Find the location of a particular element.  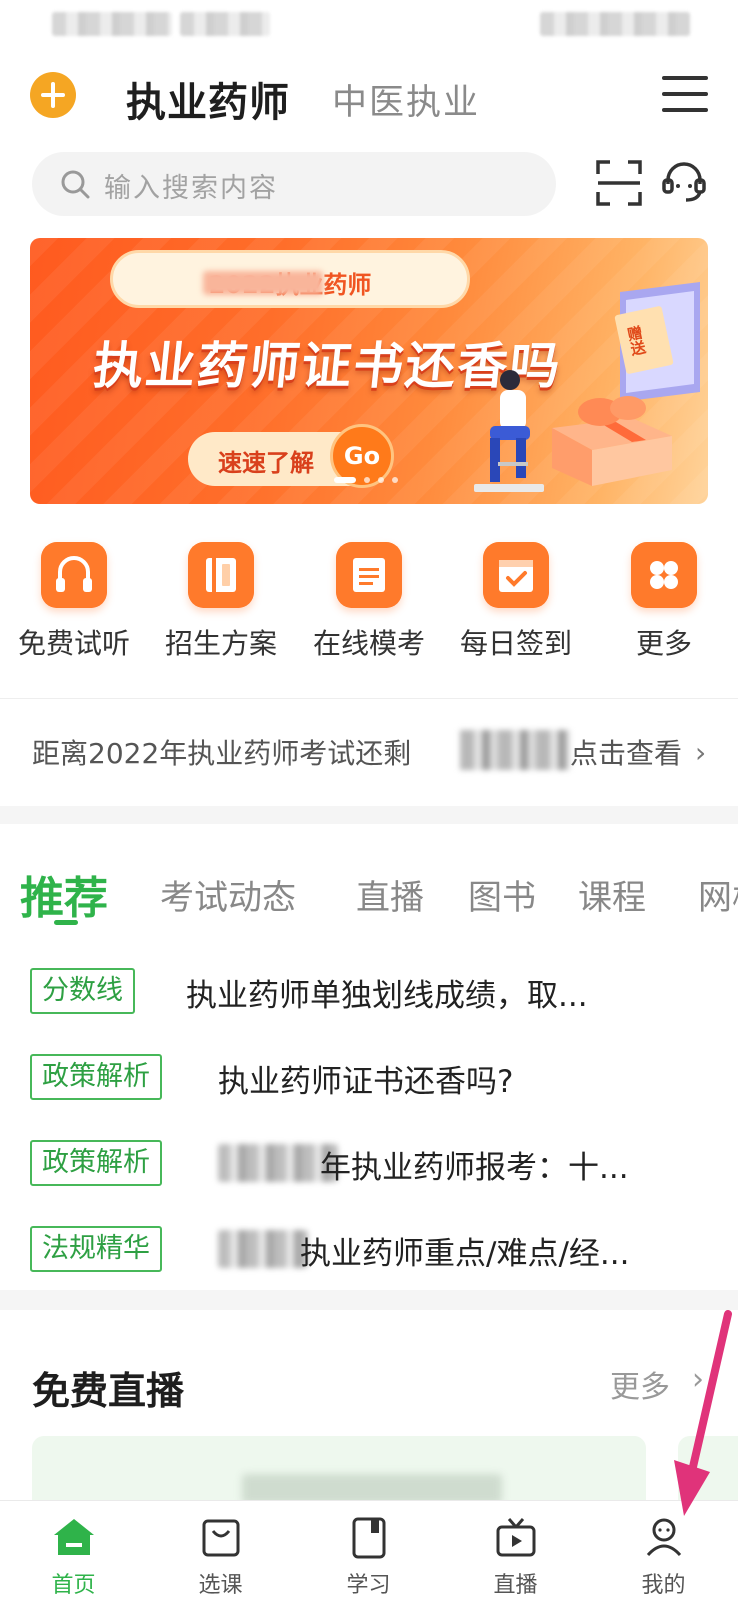

quick-entry-daily-checkin: 每日签到 is located at coordinates (516, 604).